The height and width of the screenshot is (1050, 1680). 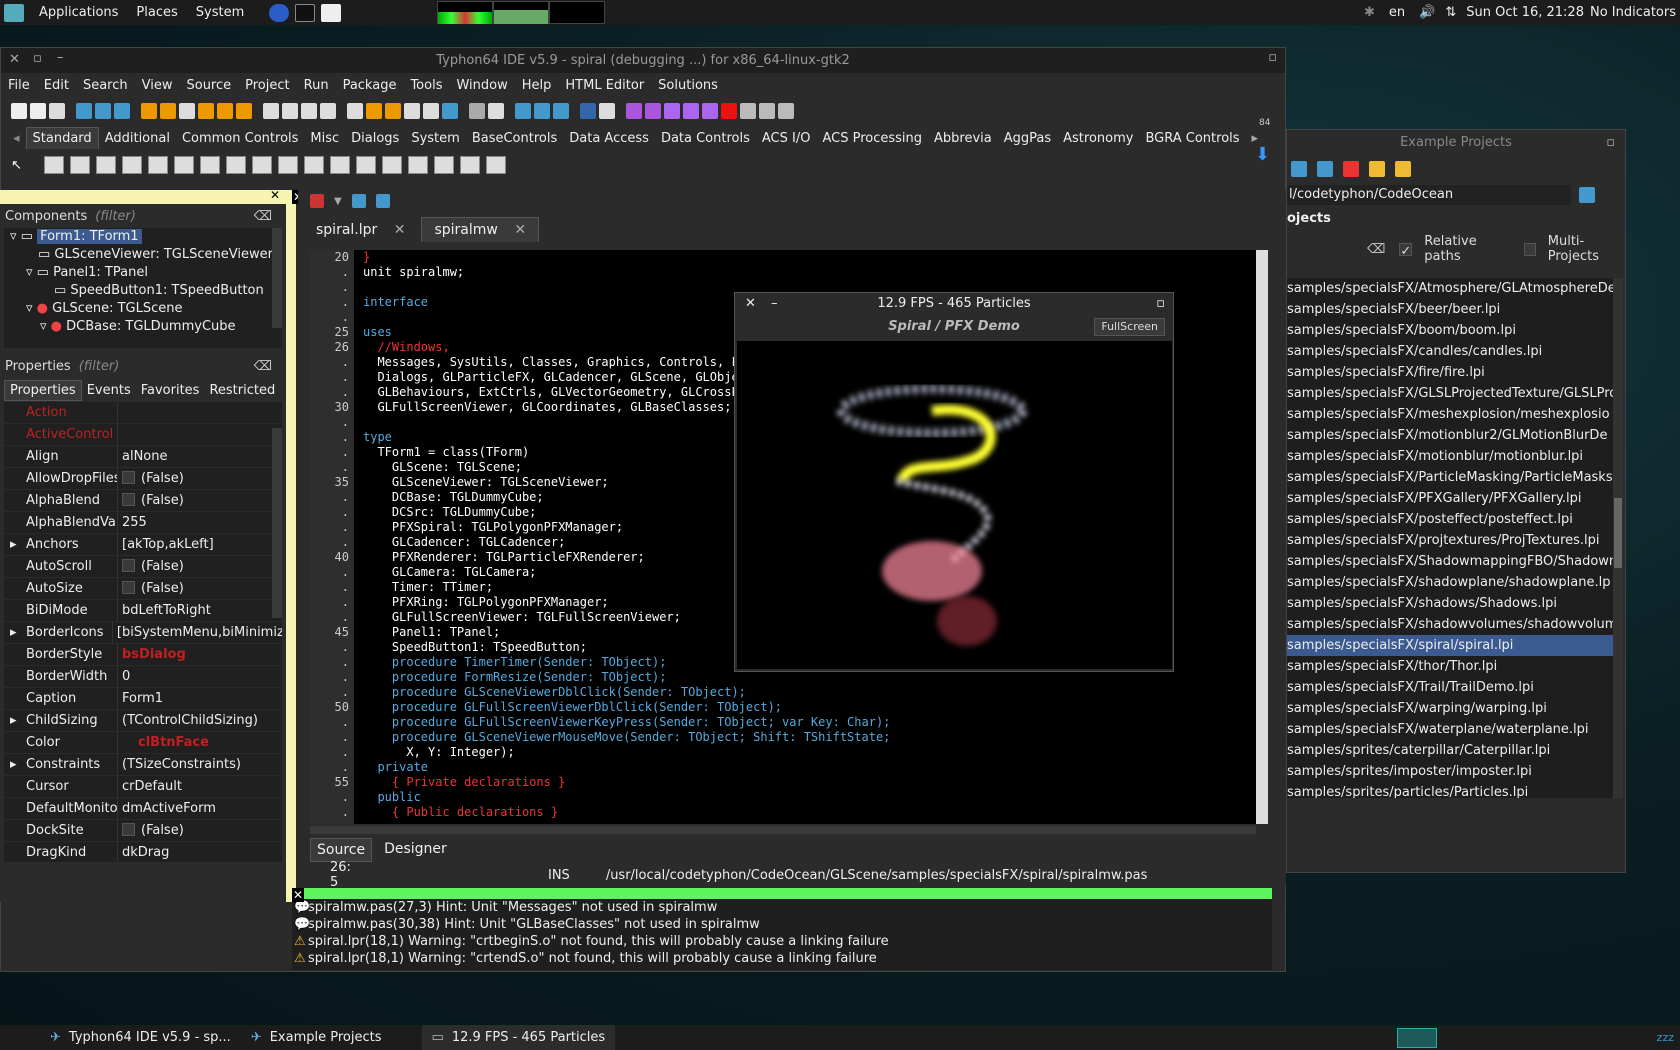 What do you see at coordinates (339, 165) in the screenshot?
I see `tscrollbar-icon` at bounding box center [339, 165].